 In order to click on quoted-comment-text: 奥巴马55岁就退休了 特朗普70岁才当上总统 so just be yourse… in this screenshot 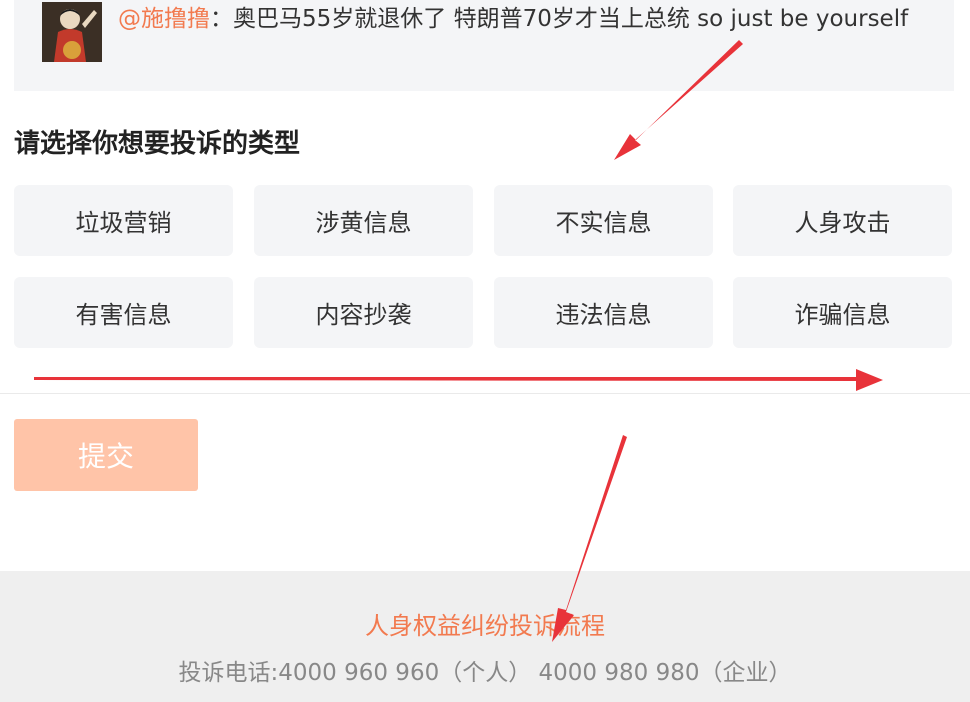, I will do `click(571, 19)`.